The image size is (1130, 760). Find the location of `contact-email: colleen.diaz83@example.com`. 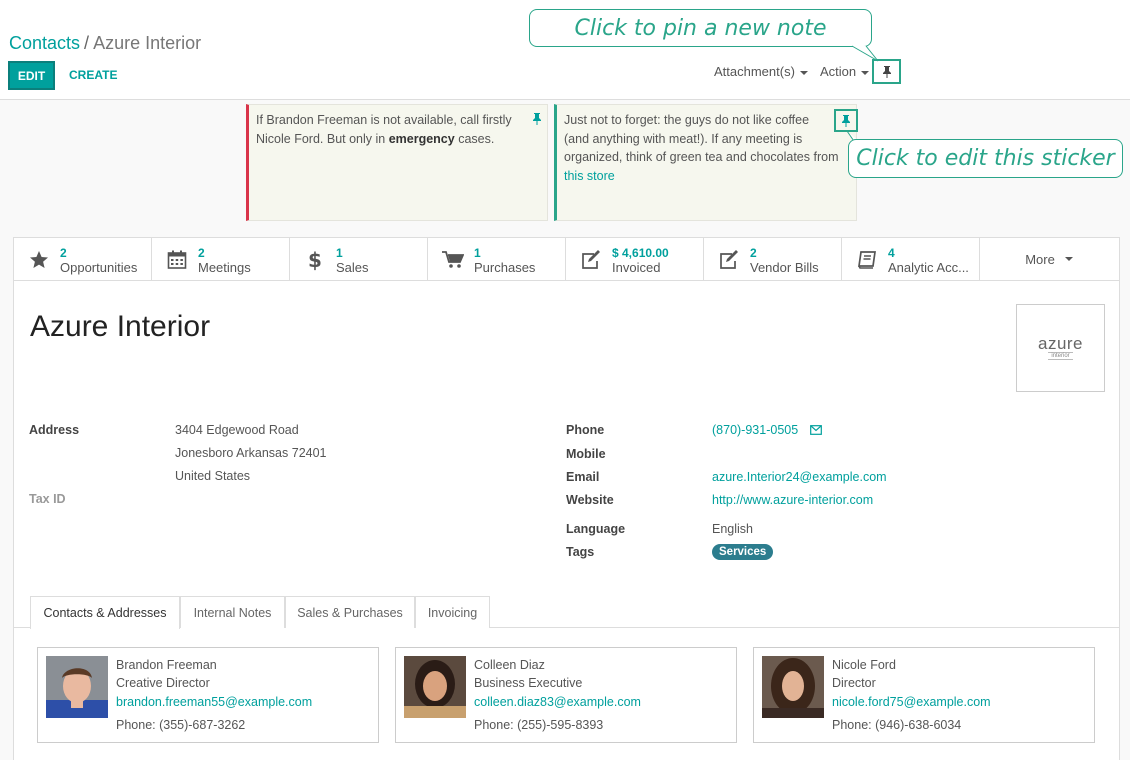

contact-email: colleen.diaz83@example.com is located at coordinates (557, 702).